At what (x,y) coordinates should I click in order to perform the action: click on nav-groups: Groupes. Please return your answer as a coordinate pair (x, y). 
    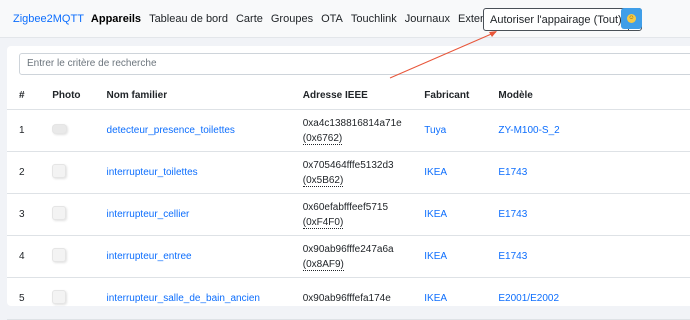
    Looking at the image, I should click on (292, 19).